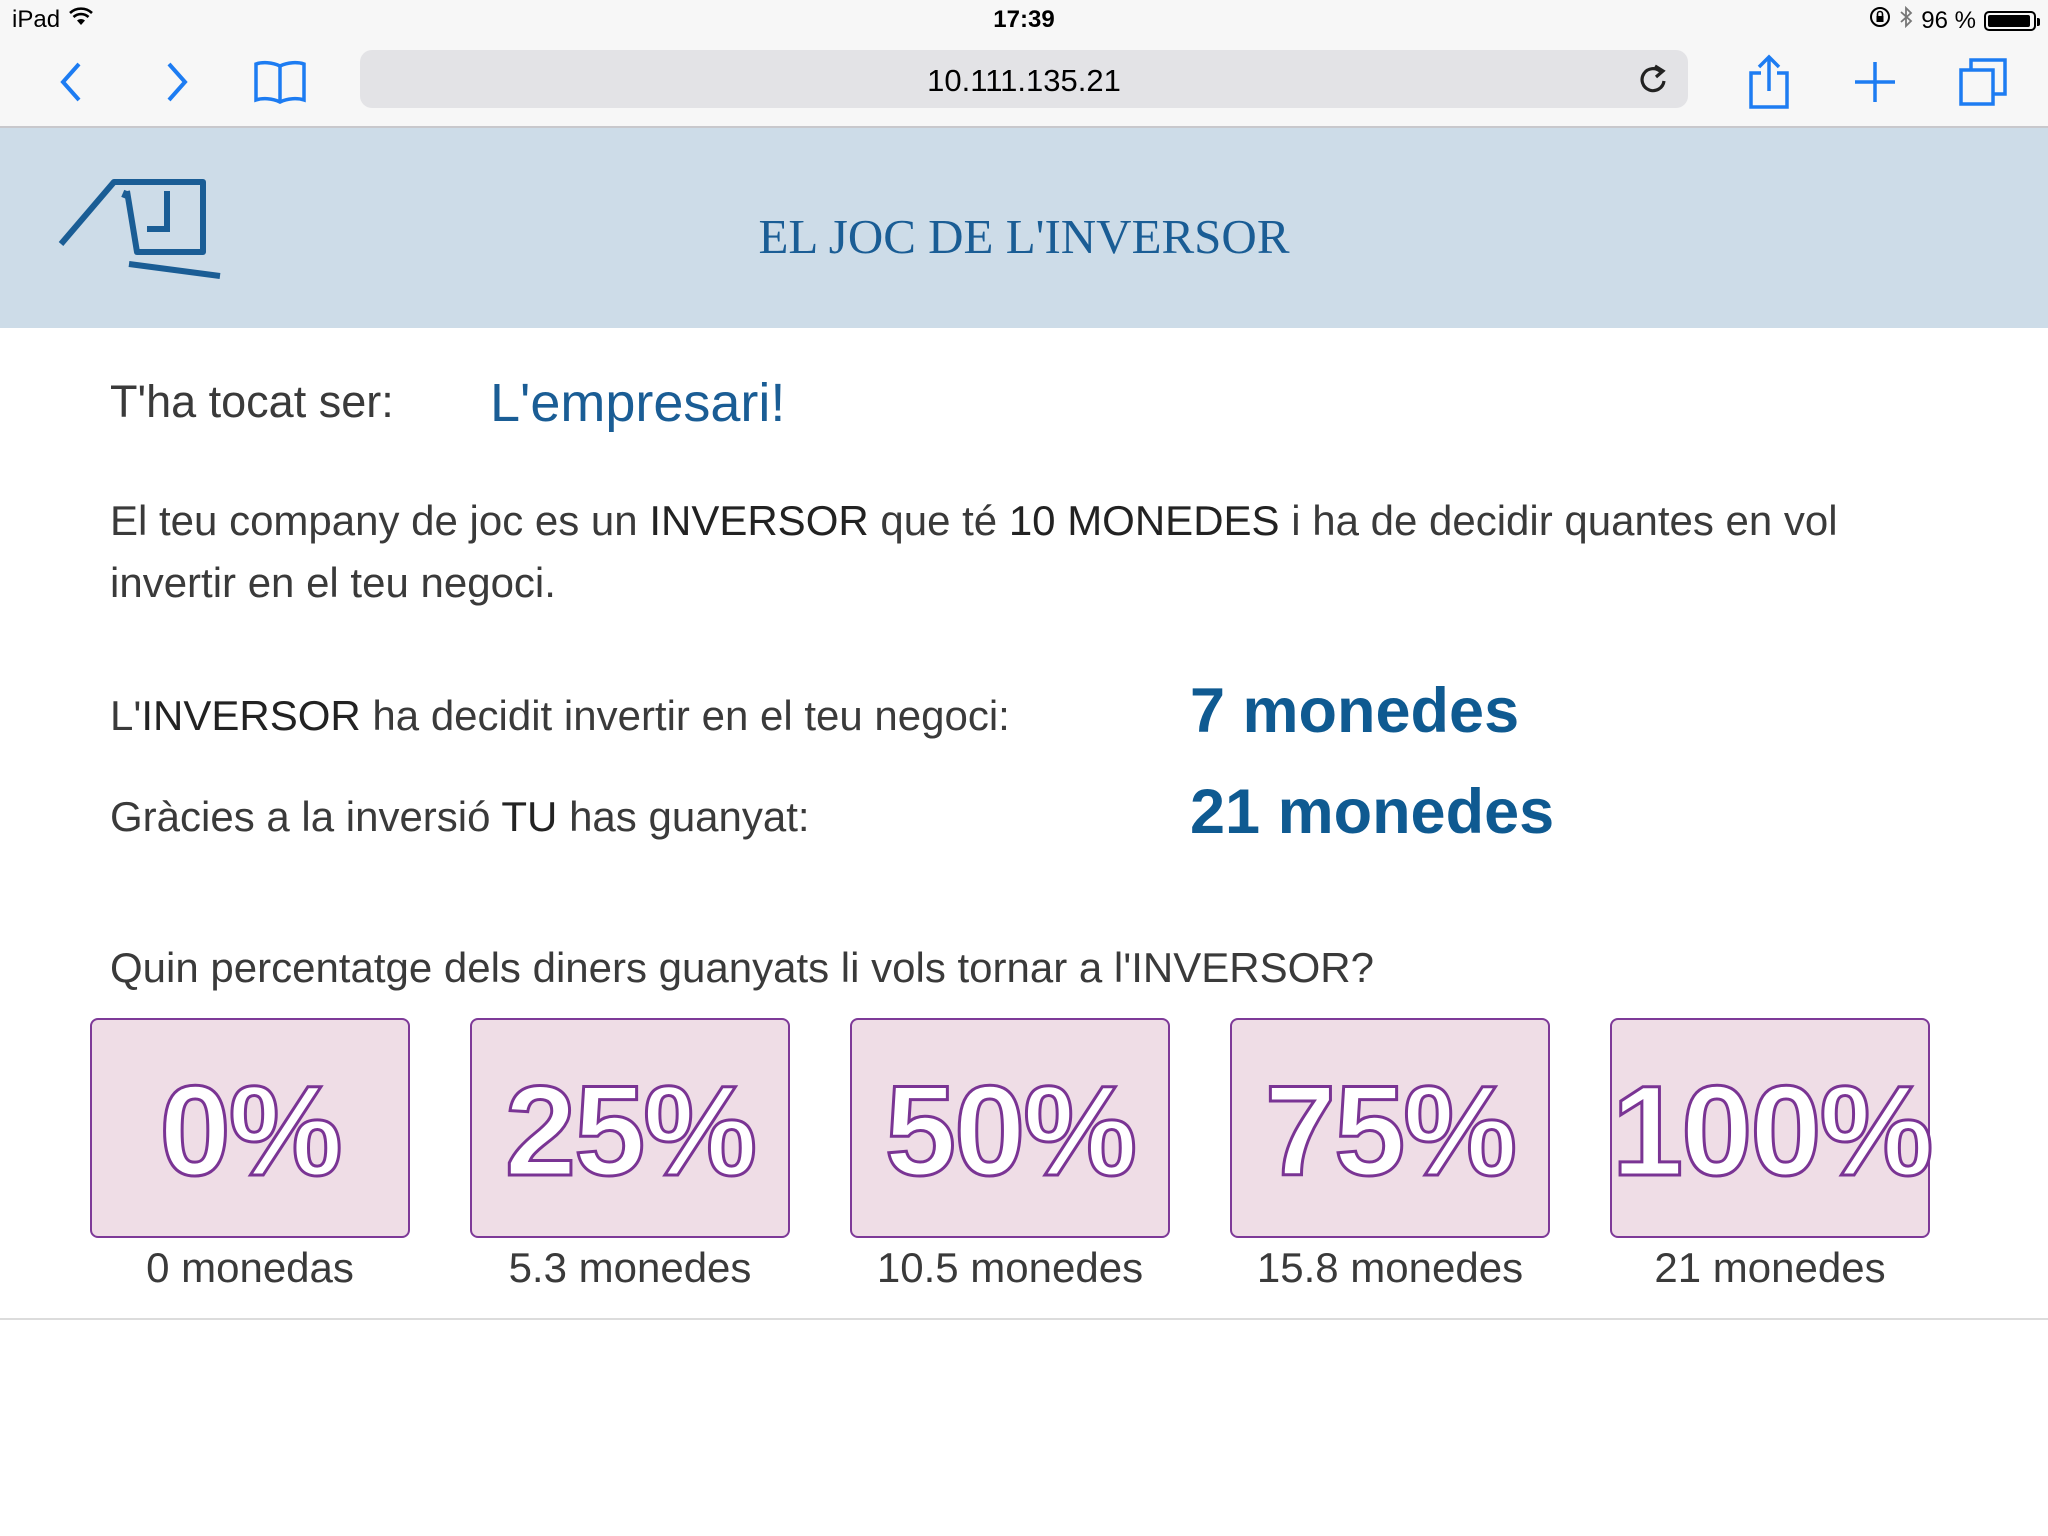 The image size is (2048, 1536). I want to click on reload-icon, so click(1653, 78).